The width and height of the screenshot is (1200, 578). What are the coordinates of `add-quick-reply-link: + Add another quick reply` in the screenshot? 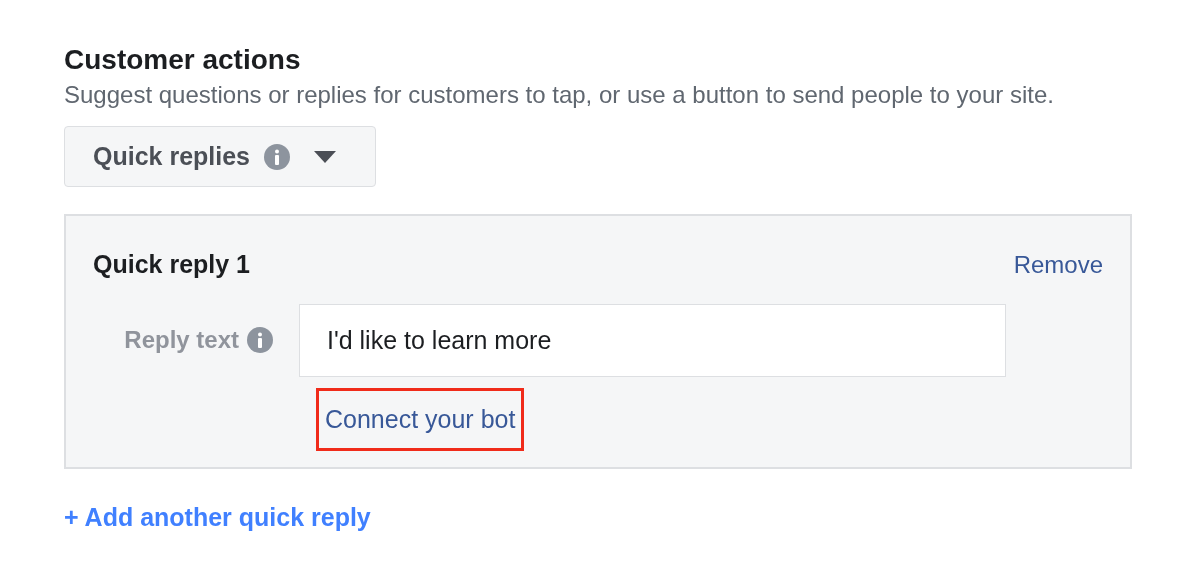 It's located at (598, 518).